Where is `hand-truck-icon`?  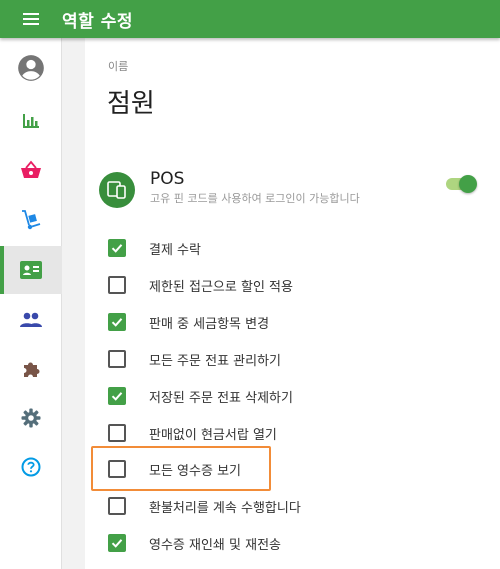
hand-truck-icon is located at coordinates (31, 220).